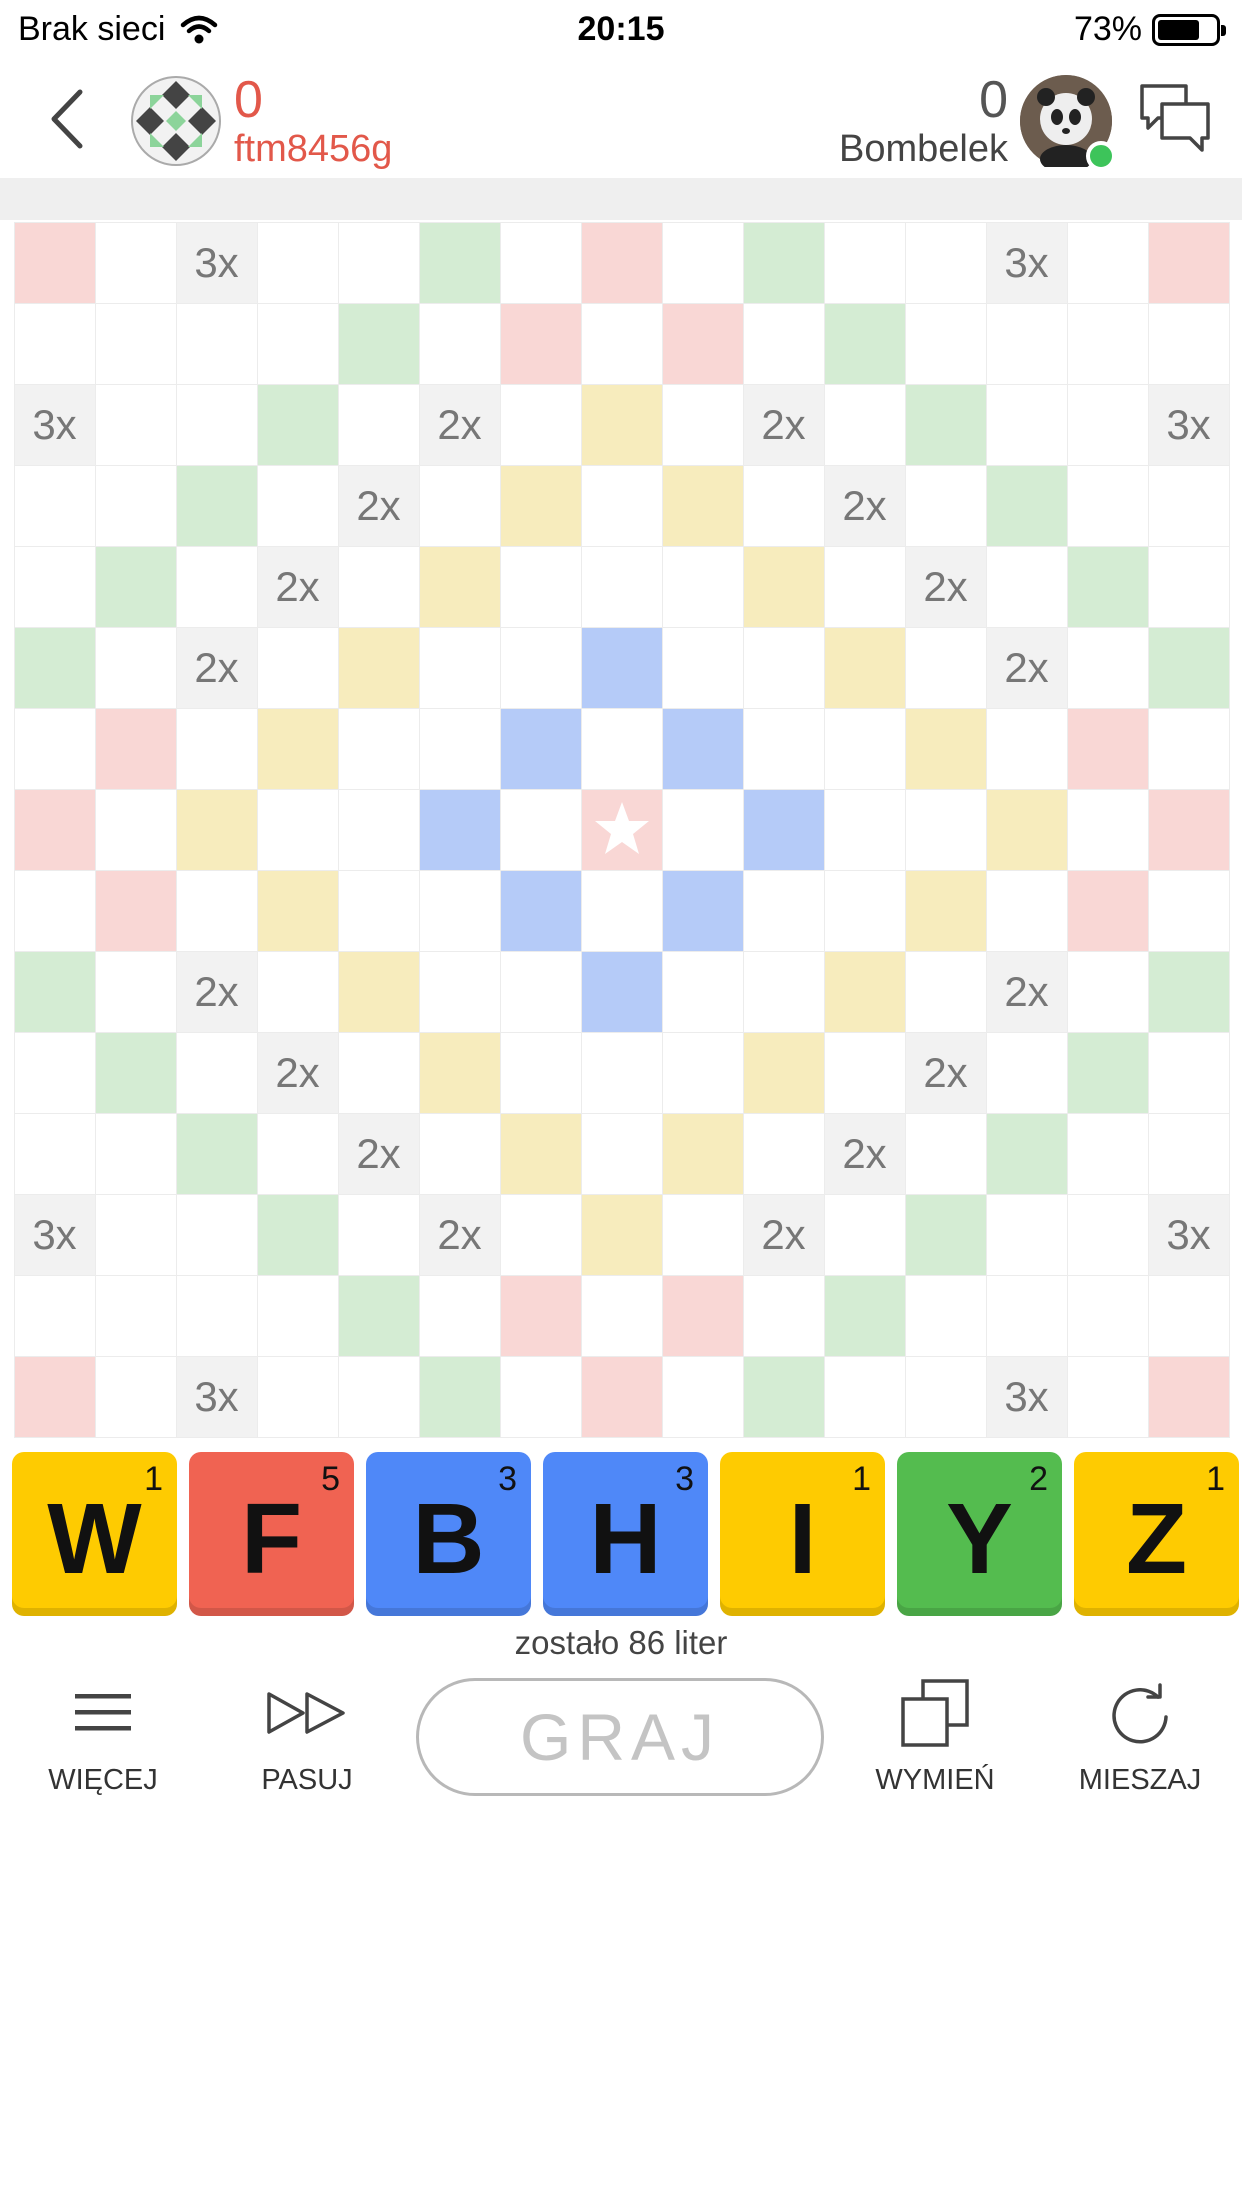 The image size is (1242, 2208). I want to click on tile-rack: W1F5B3H3I1Y2Z1, so click(626, 1534).